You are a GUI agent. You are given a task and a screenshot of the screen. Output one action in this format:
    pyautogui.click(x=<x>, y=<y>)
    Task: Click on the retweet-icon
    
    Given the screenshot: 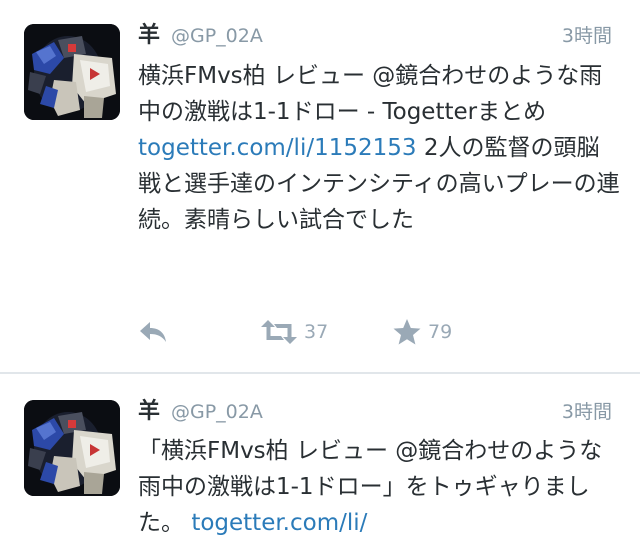 What is the action you would take?
    pyautogui.click(x=279, y=332)
    